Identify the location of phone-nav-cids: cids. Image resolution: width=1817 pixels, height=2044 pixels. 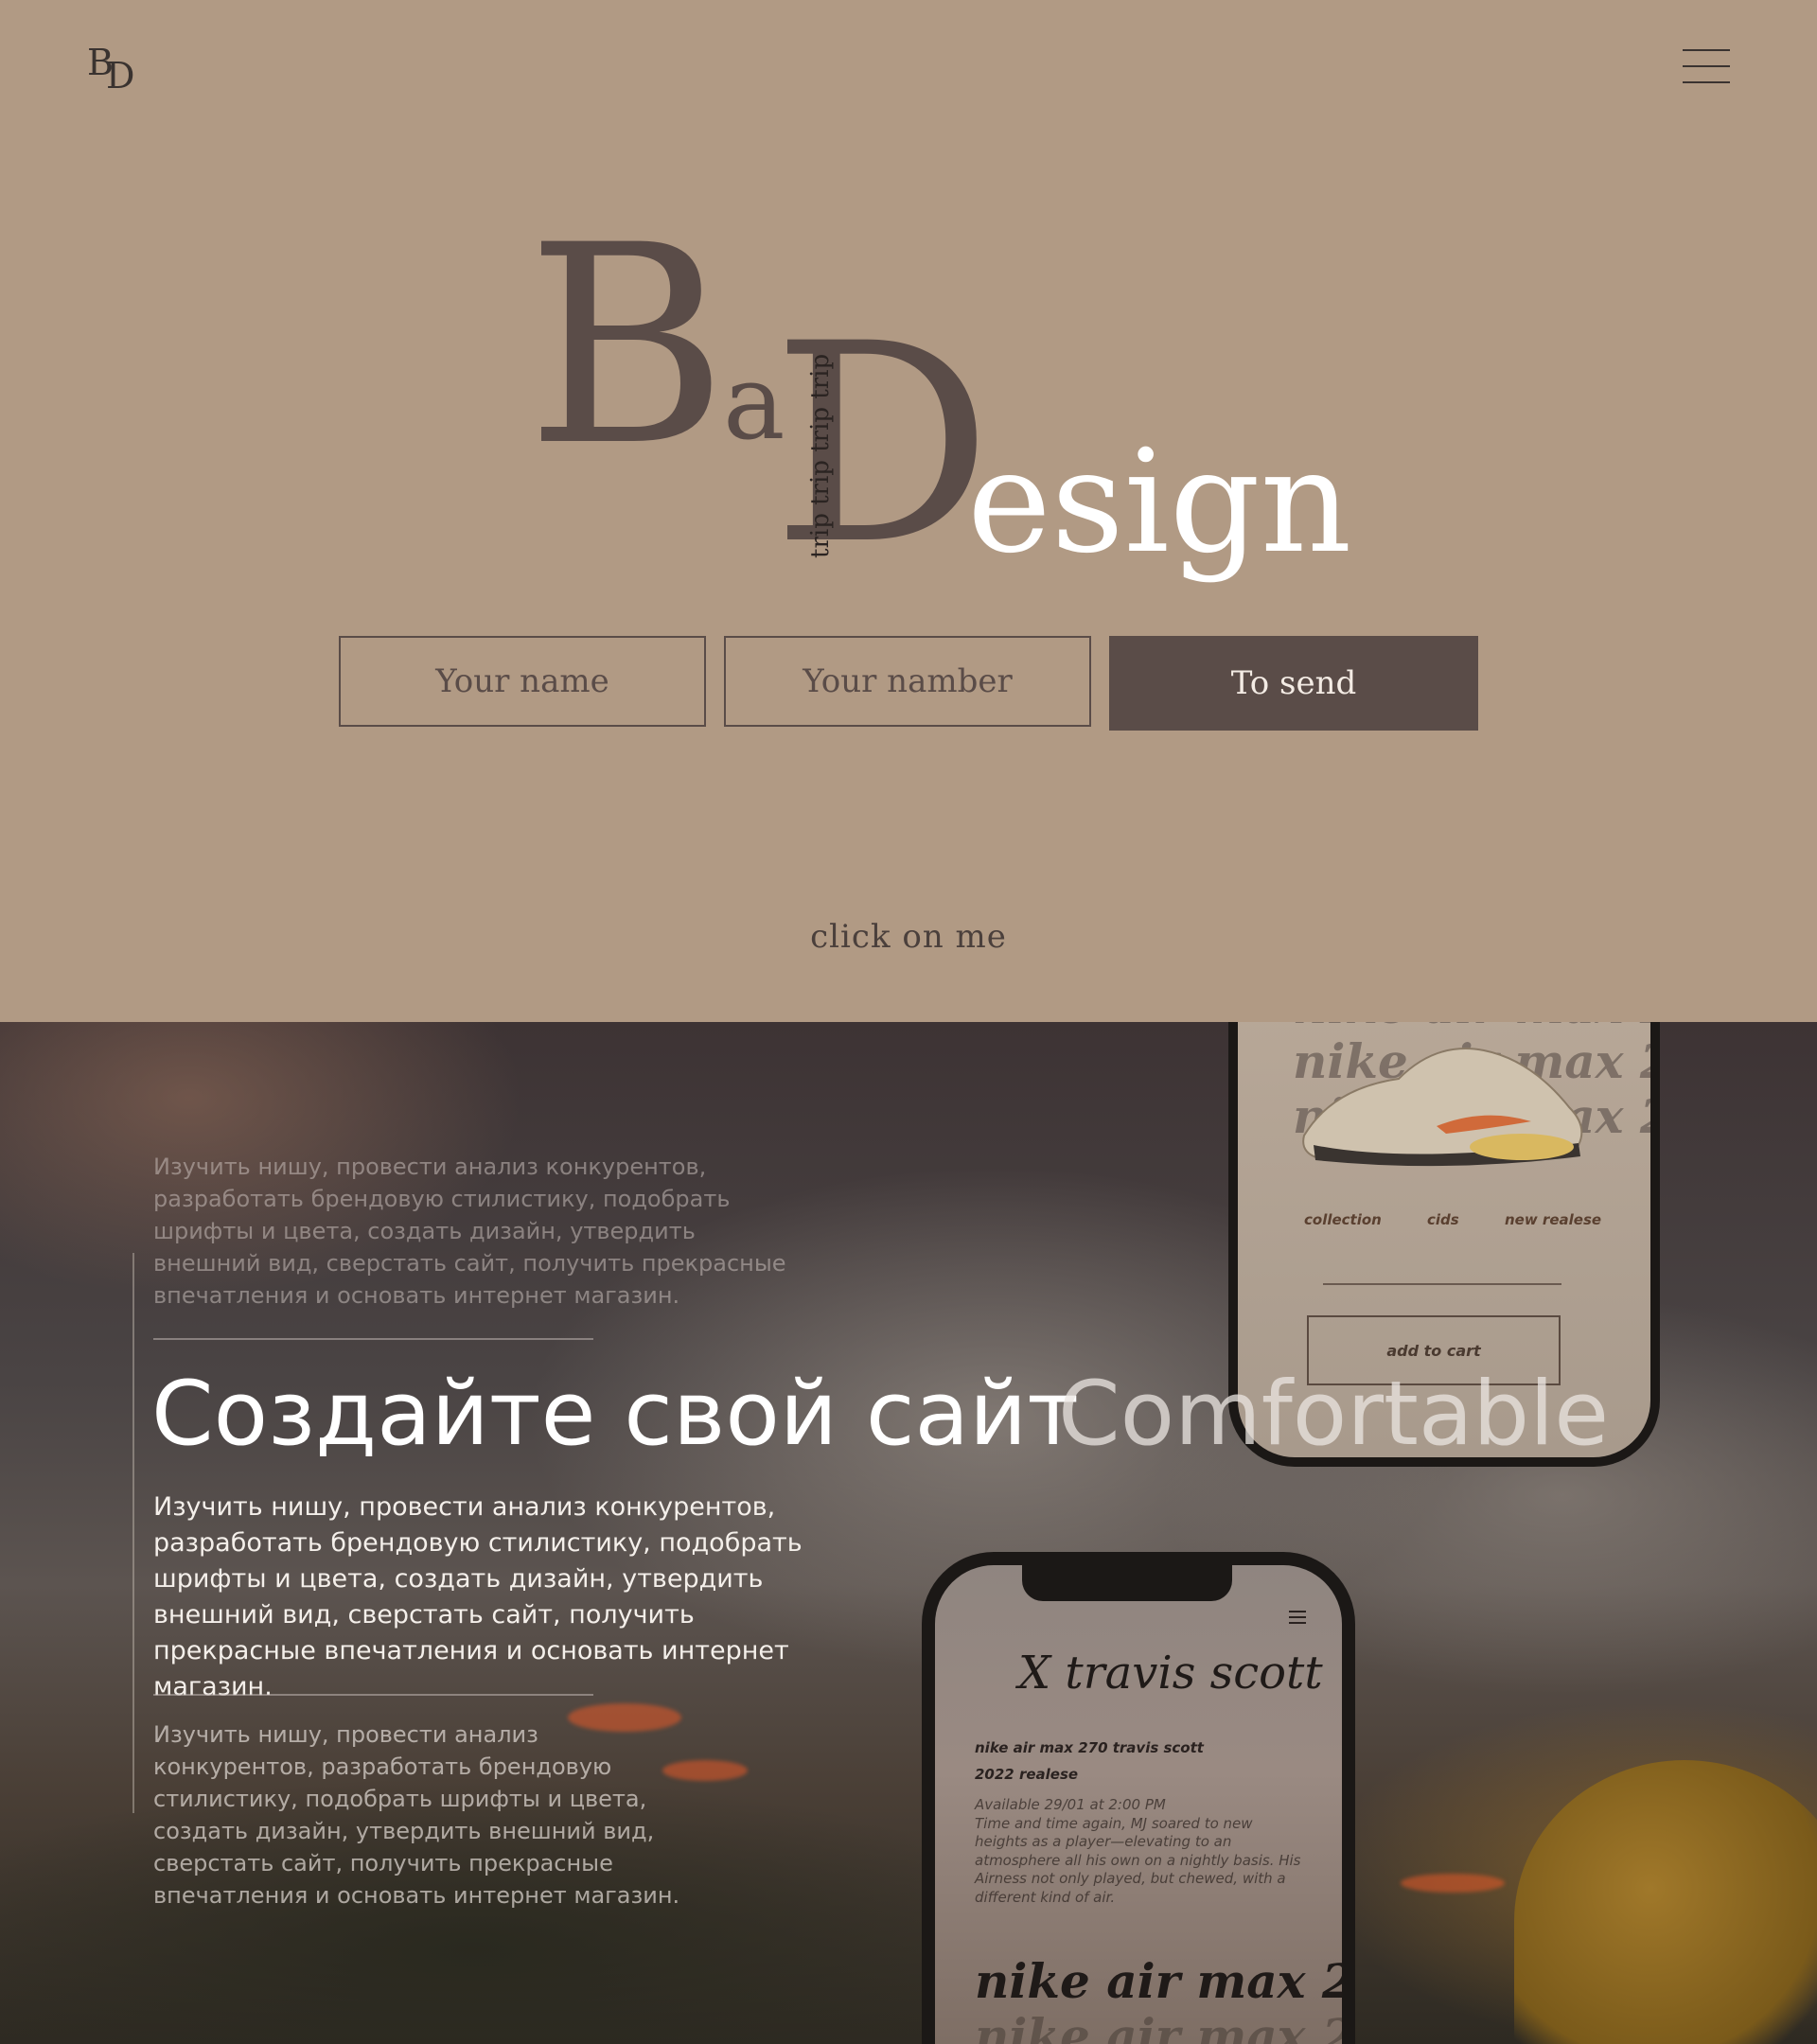
(1443, 1219).